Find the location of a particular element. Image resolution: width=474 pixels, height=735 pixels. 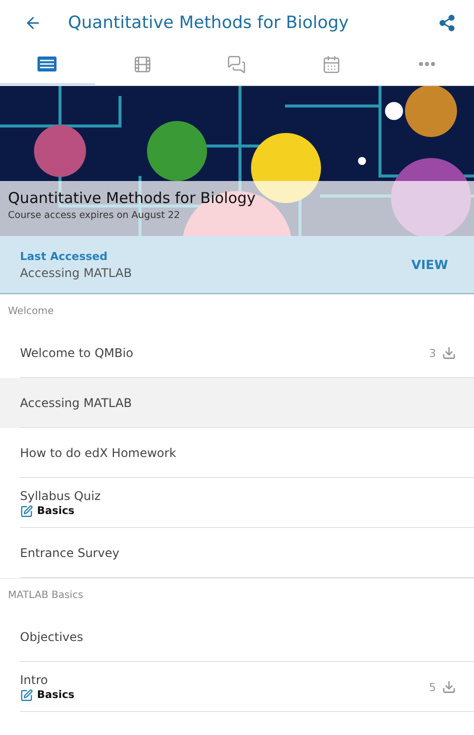

course-title: Quantitative Methods for Biology is located at coordinates (209, 22).